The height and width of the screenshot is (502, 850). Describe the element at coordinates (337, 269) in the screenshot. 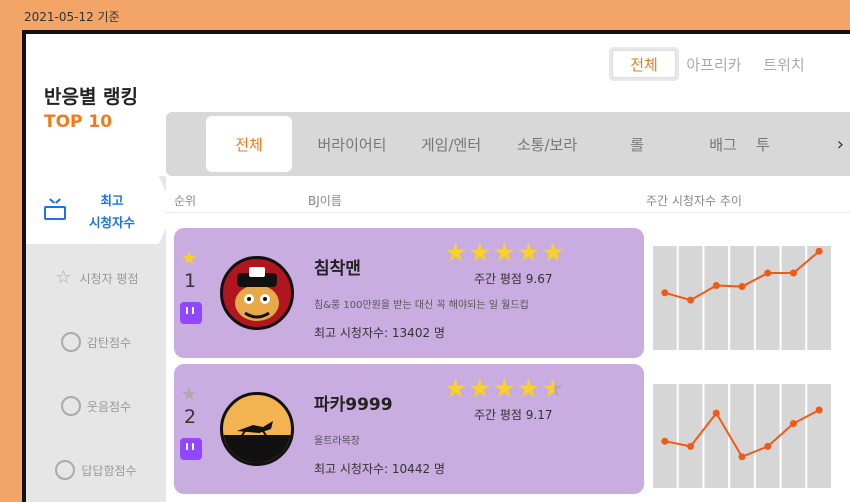

I see `bj-name: 침착맨` at that location.